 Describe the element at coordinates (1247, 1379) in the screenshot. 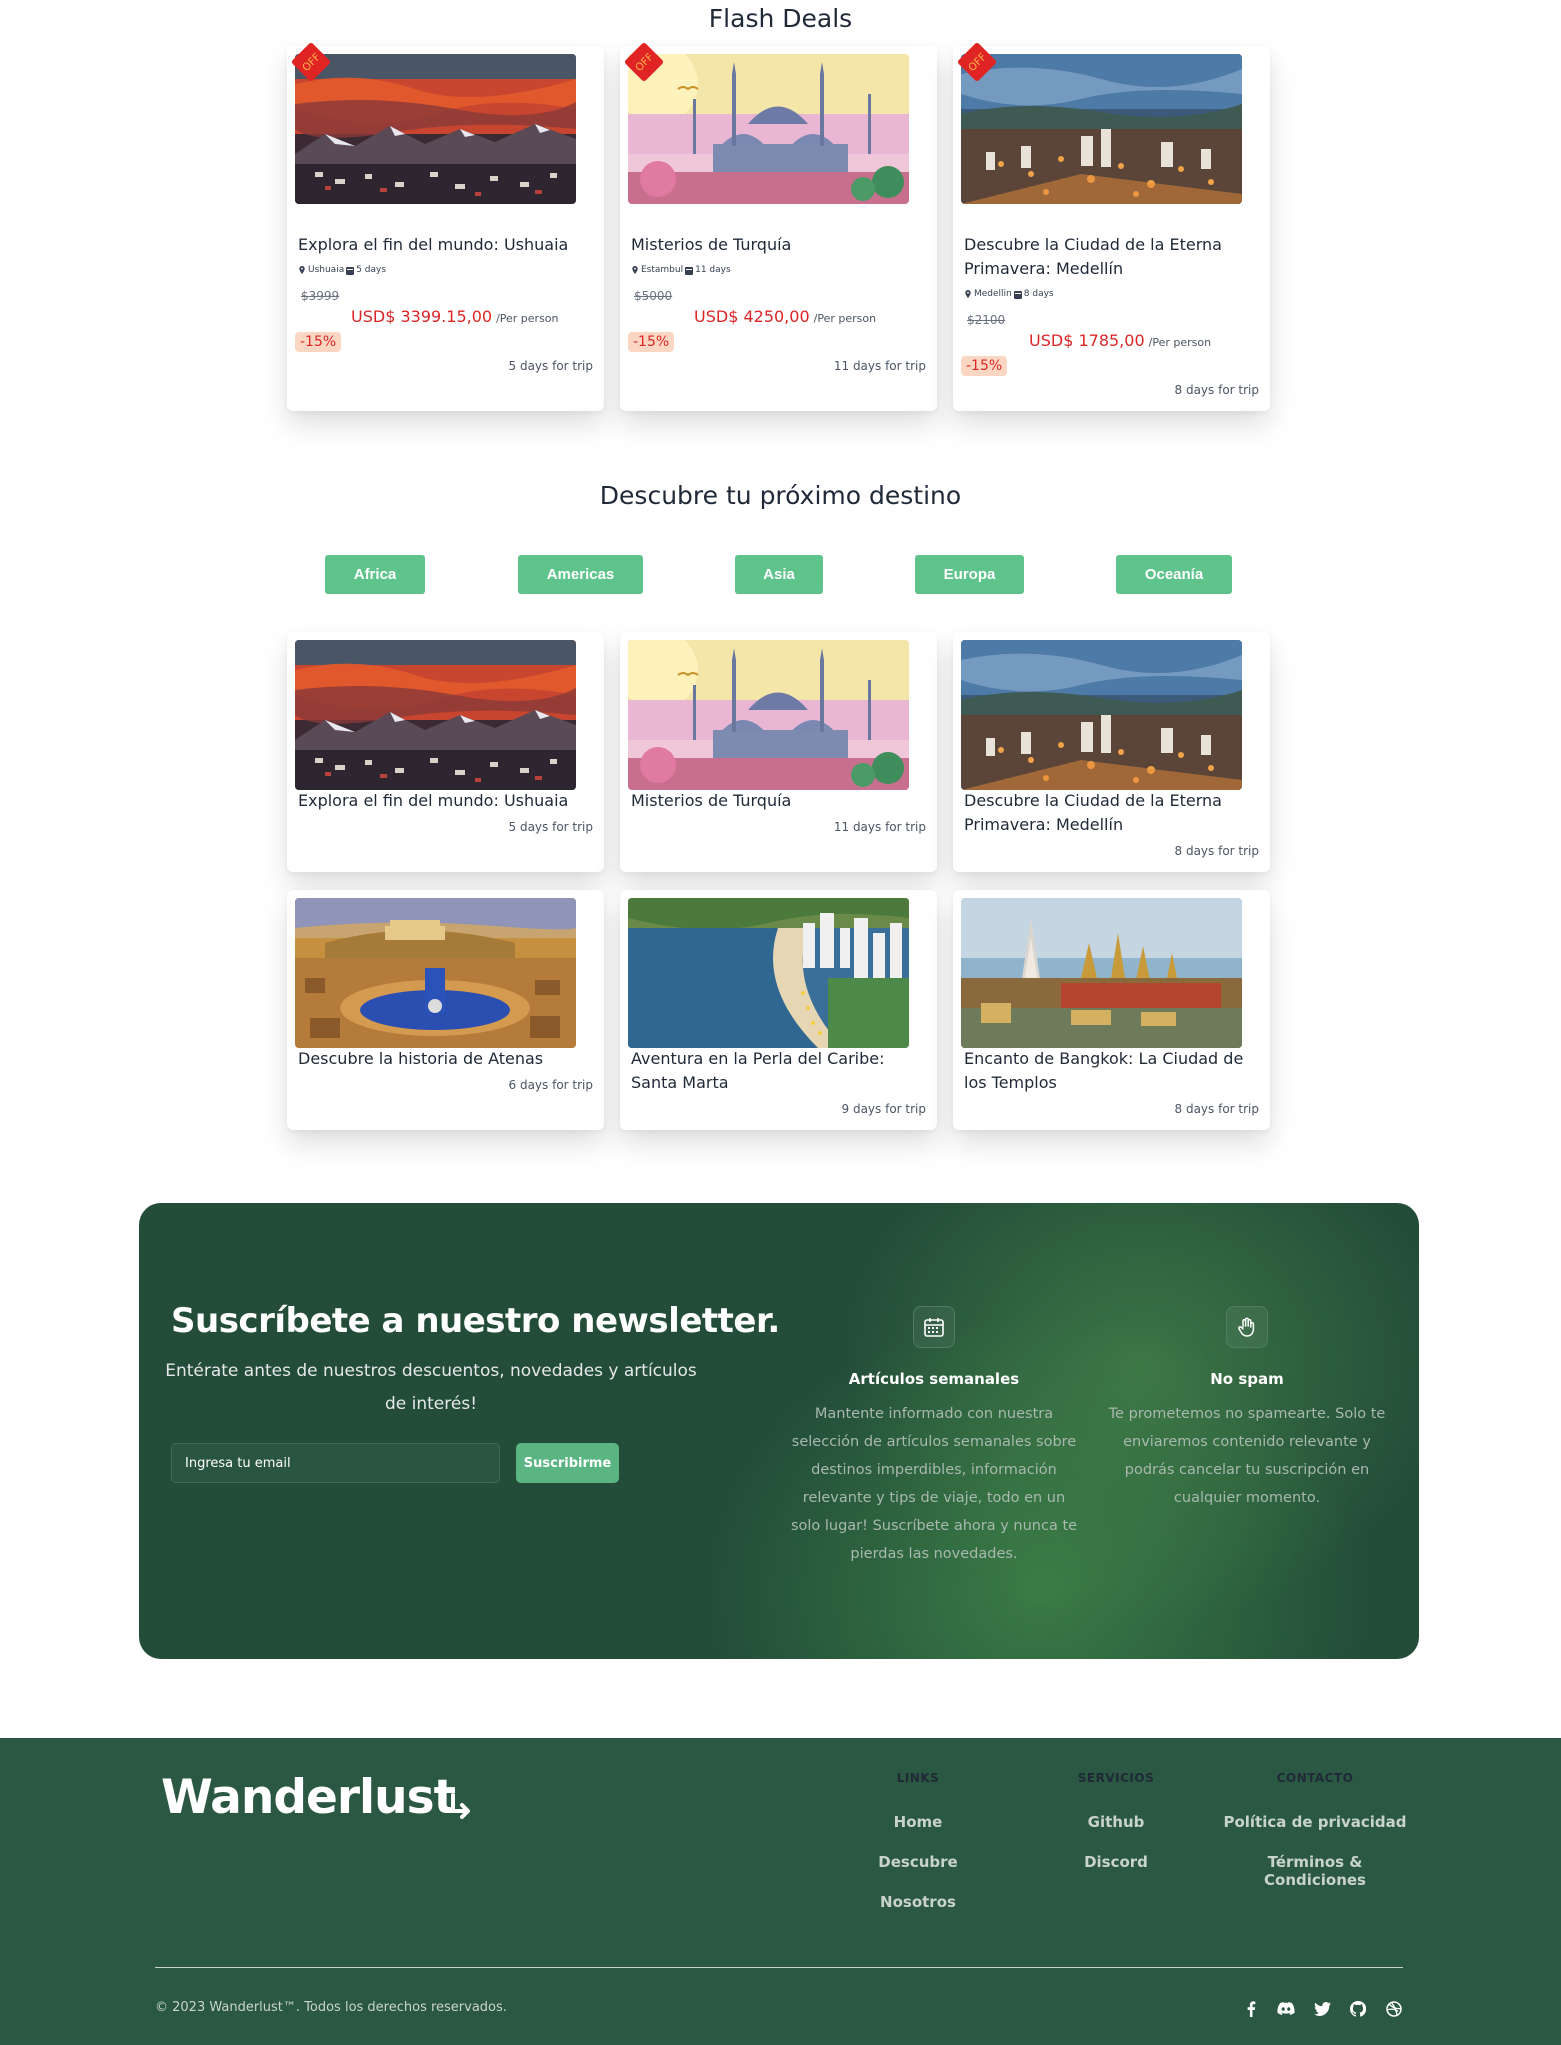

I see `feature-title: No spam` at that location.